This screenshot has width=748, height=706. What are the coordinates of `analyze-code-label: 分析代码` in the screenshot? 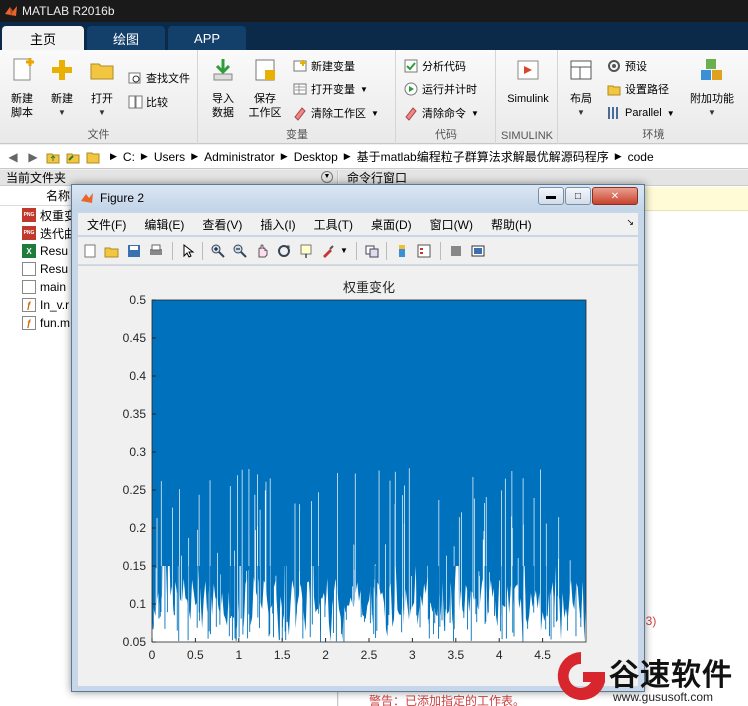 It's located at (444, 67).